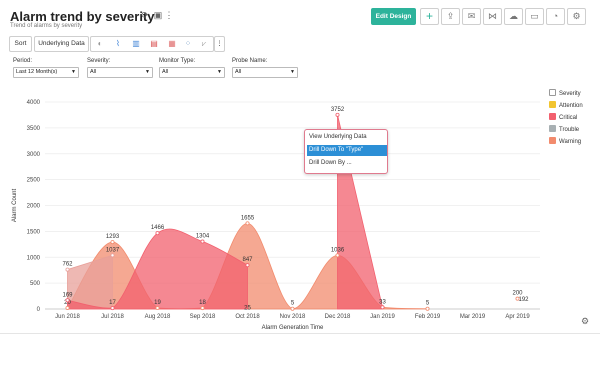 Image resolution: width=600 pixels, height=375 pixels. I want to click on legend-title: Severity, so click(565, 93).